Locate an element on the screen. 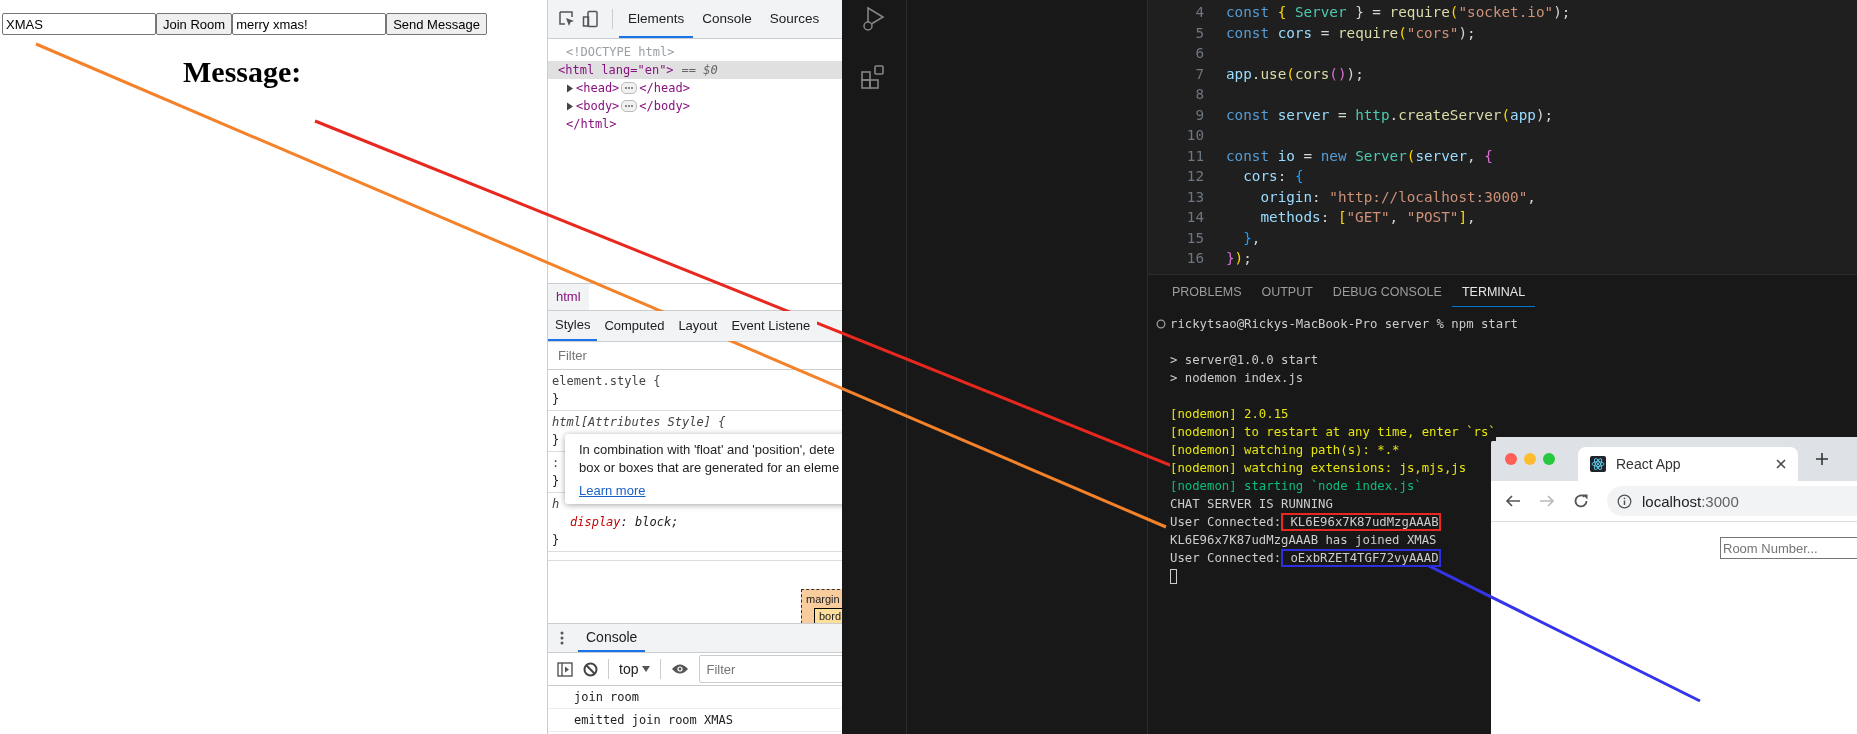 This screenshot has height=734, width=1857. send-message-button: Send Message is located at coordinates (436, 24).